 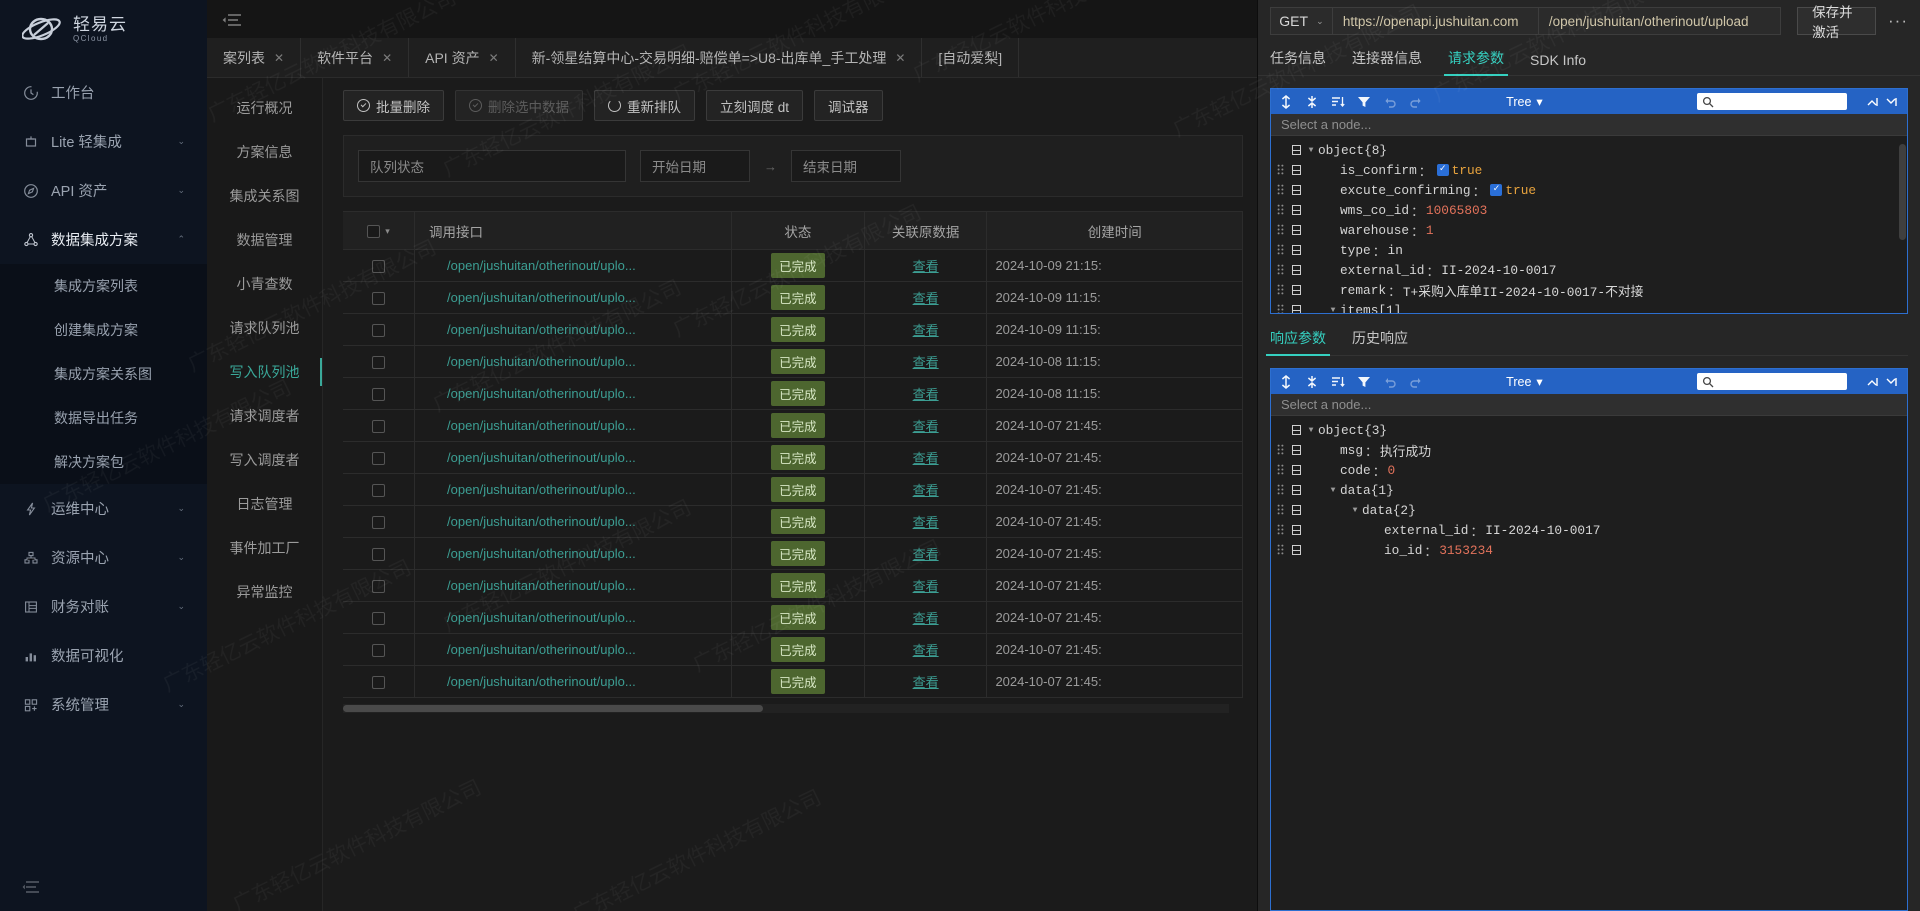 I want to click on submenu-item-event-factory: 事件加工厂, so click(x=264, y=548).